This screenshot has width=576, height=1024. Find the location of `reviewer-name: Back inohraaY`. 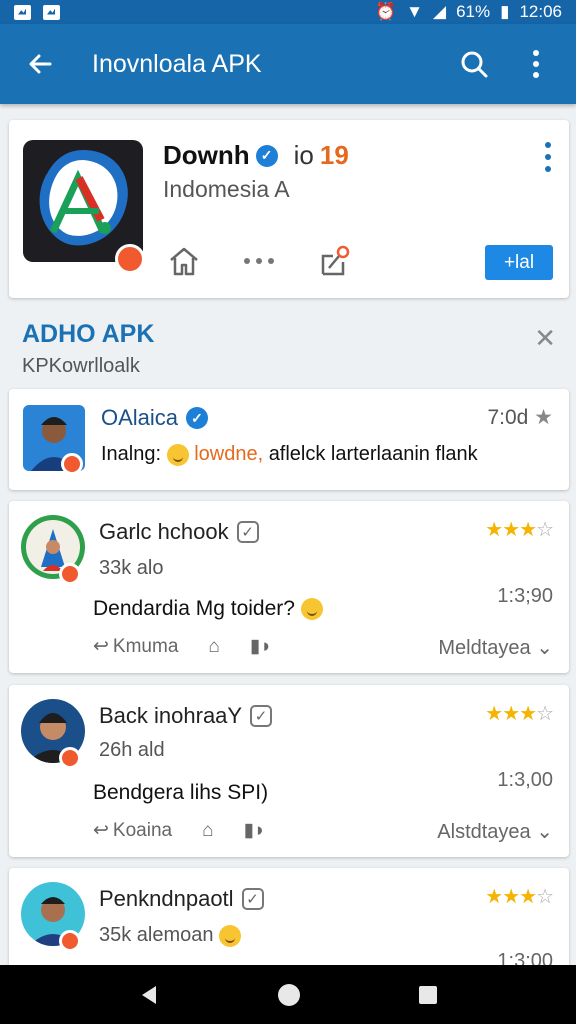

reviewer-name: Back inohraaY is located at coordinates (171, 715).